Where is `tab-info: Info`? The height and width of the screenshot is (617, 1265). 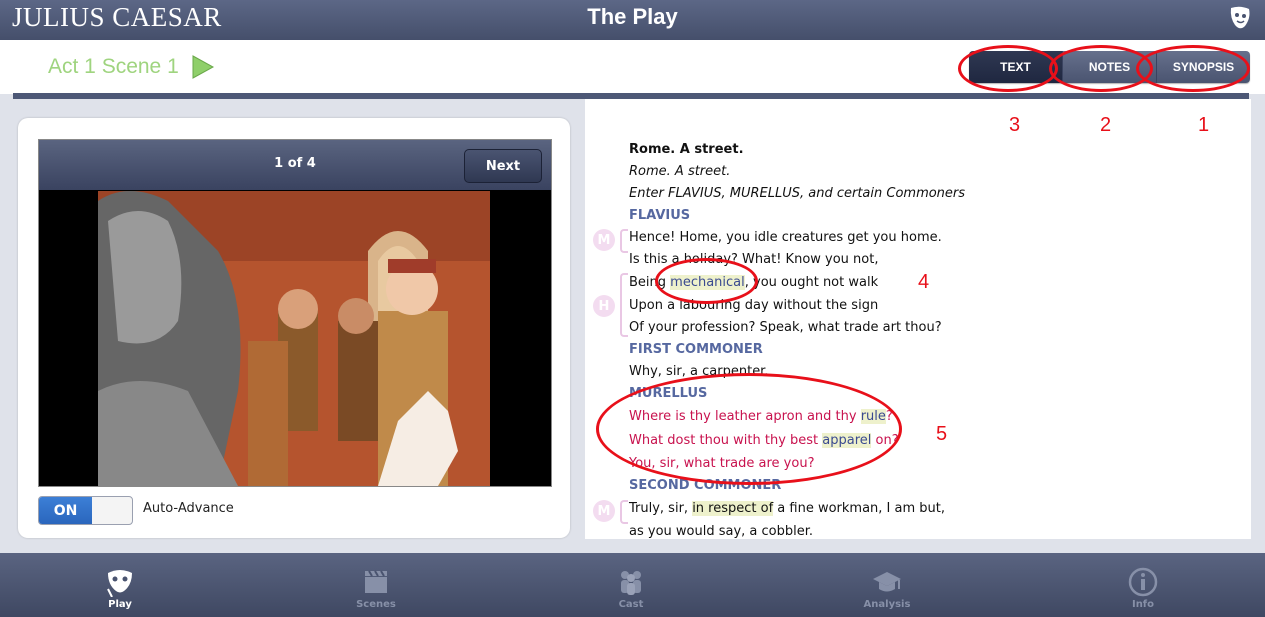
tab-info: Info is located at coordinates (1143, 585).